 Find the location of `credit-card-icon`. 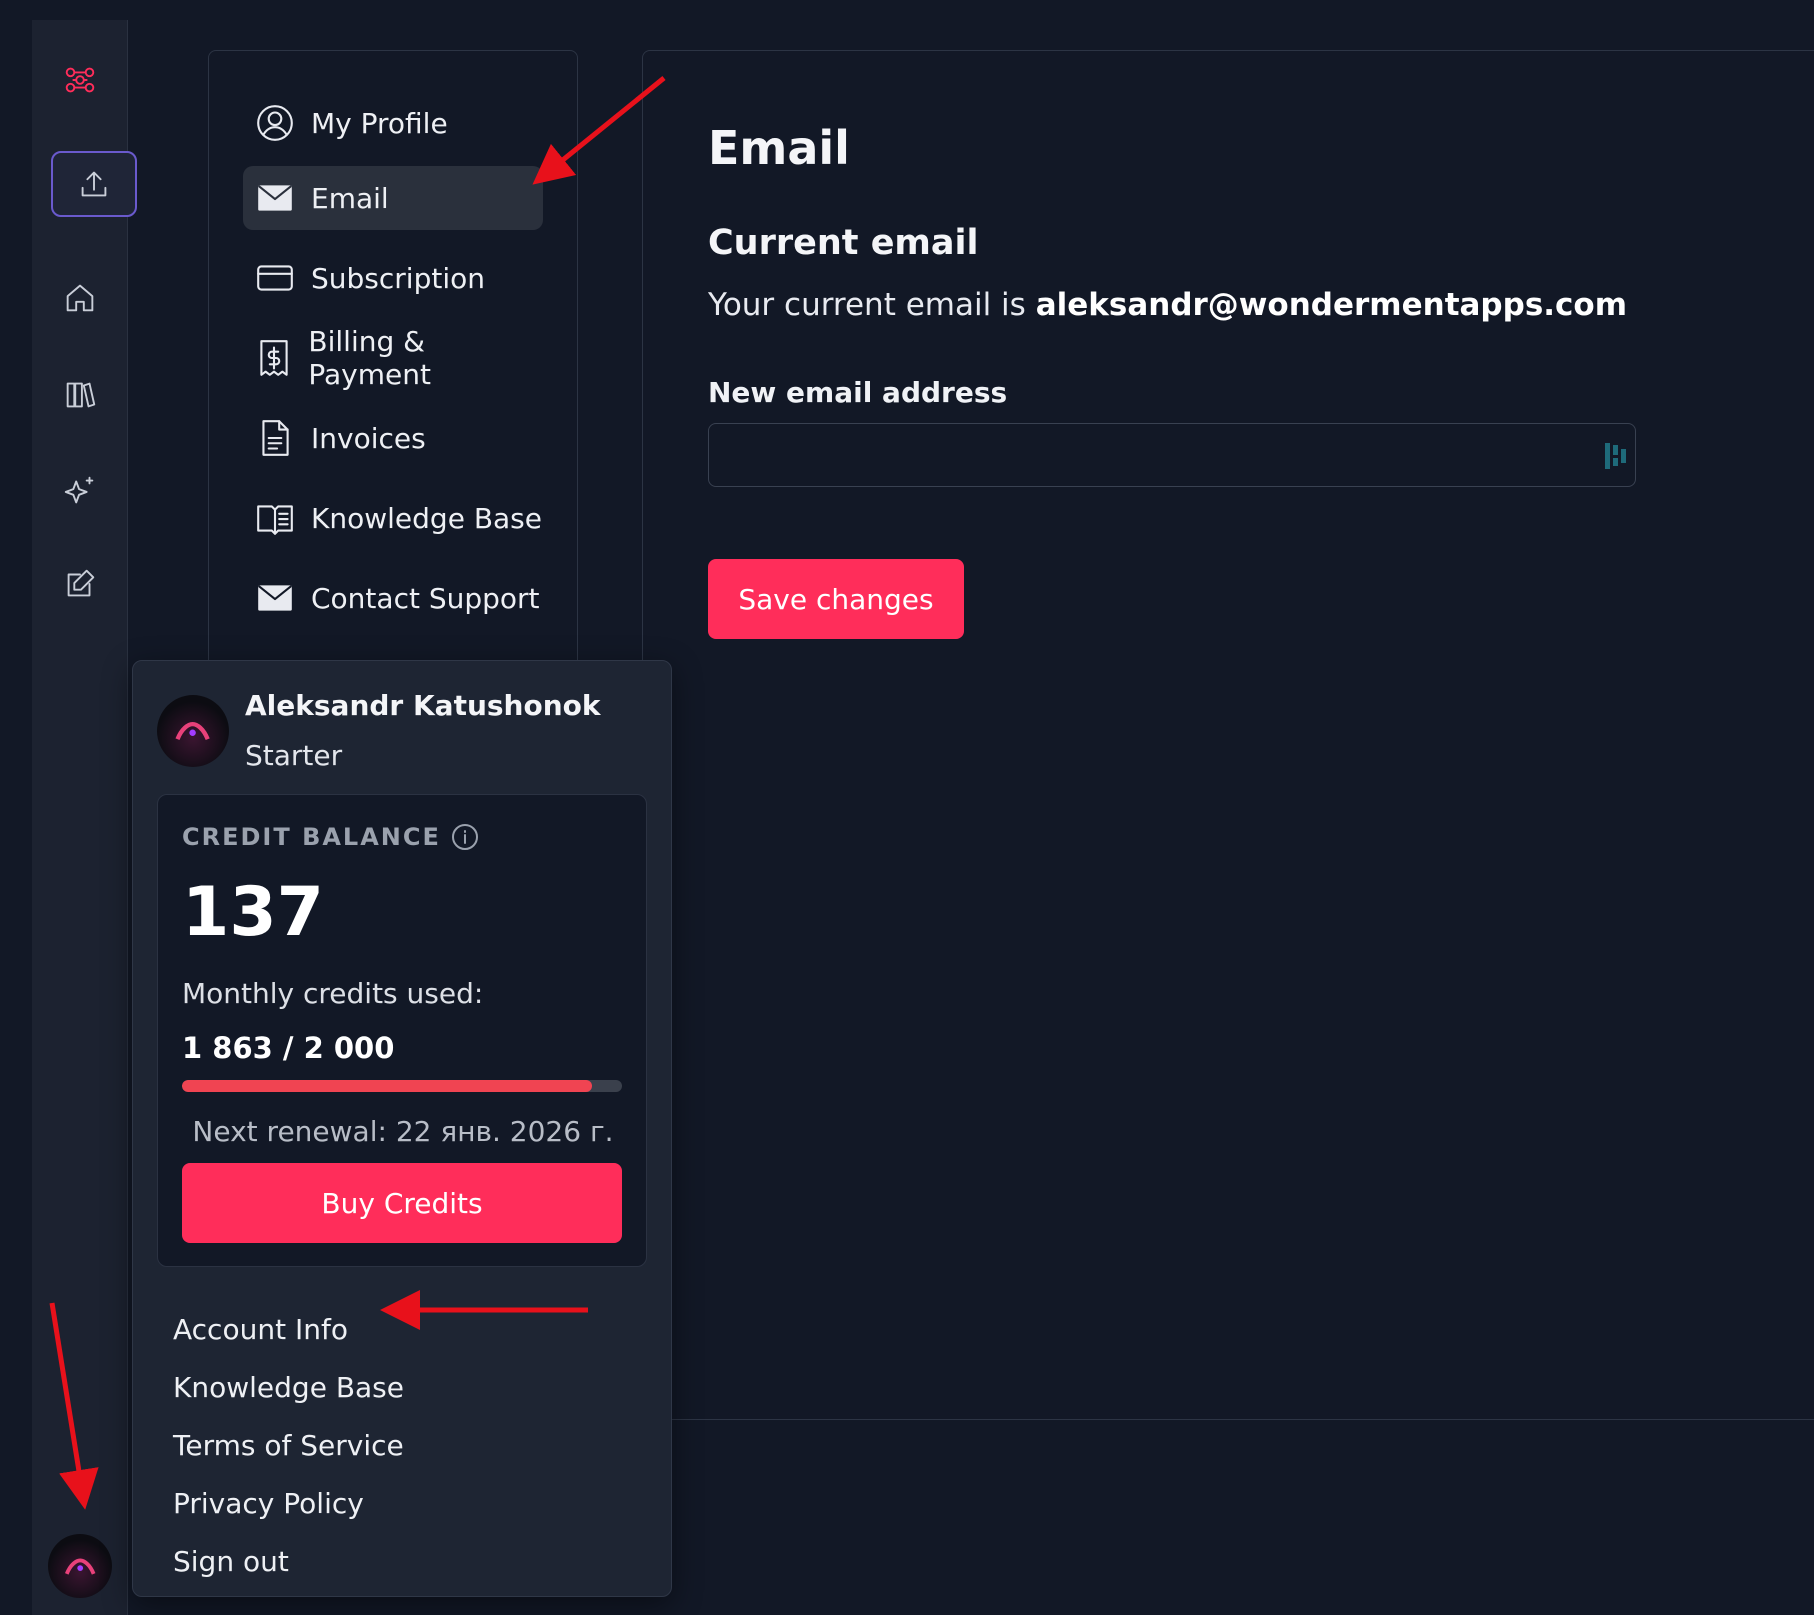

credit-card-icon is located at coordinates (275, 278).